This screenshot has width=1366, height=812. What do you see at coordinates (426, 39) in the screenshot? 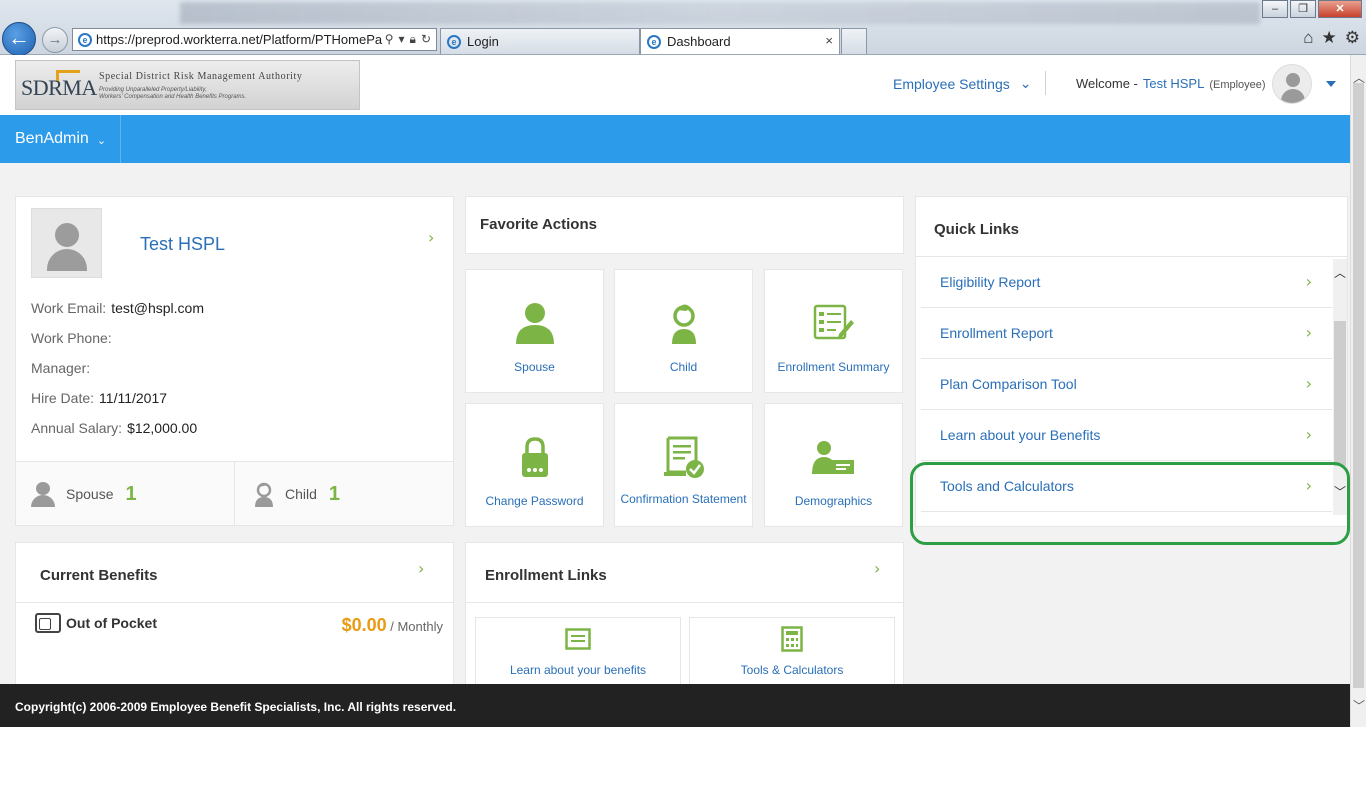
I see `refresh-icon: ↻` at bounding box center [426, 39].